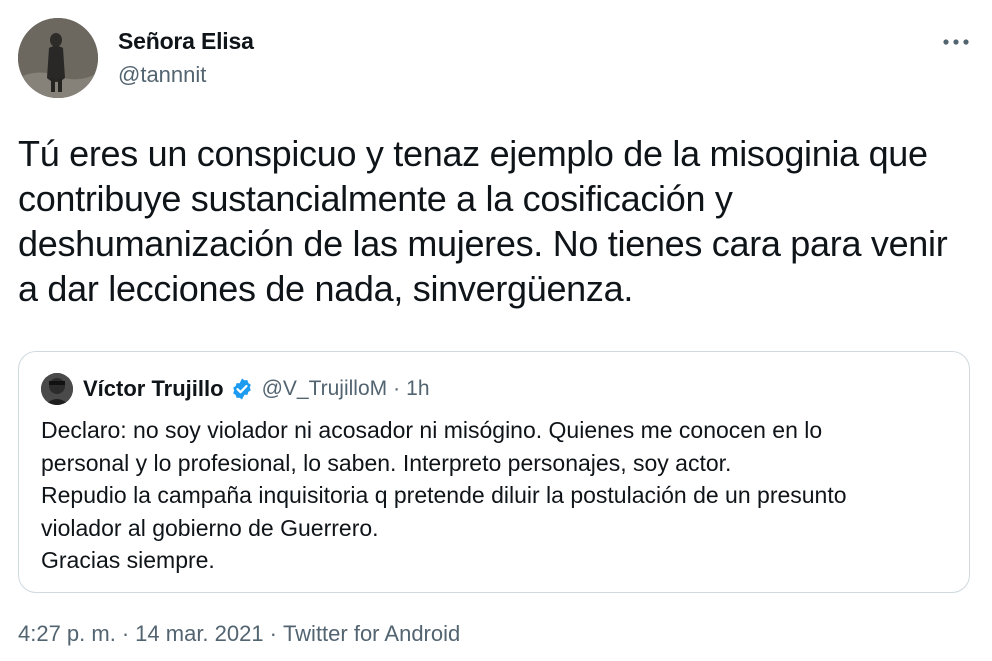  I want to click on quoted-author-handle: @V_TrujilloM, so click(325, 389).